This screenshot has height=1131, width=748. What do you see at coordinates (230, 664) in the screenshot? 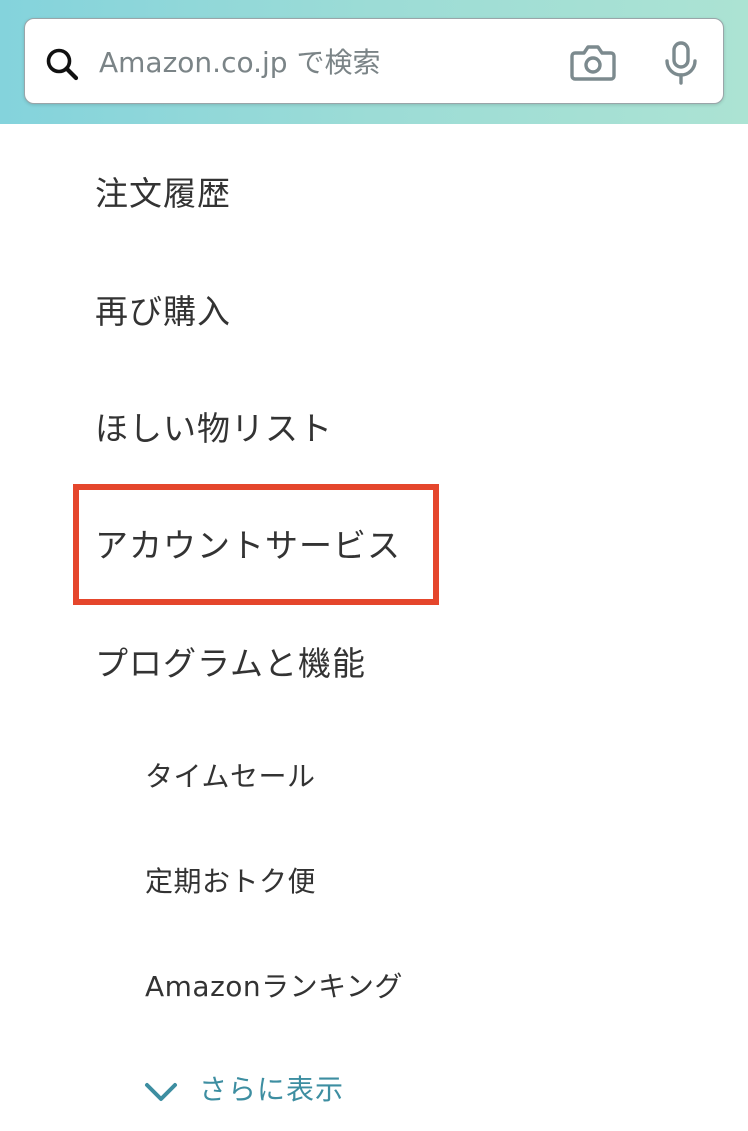
I see `section-heading-programs-features: プログラムと機能` at bounding box center [230, 664].